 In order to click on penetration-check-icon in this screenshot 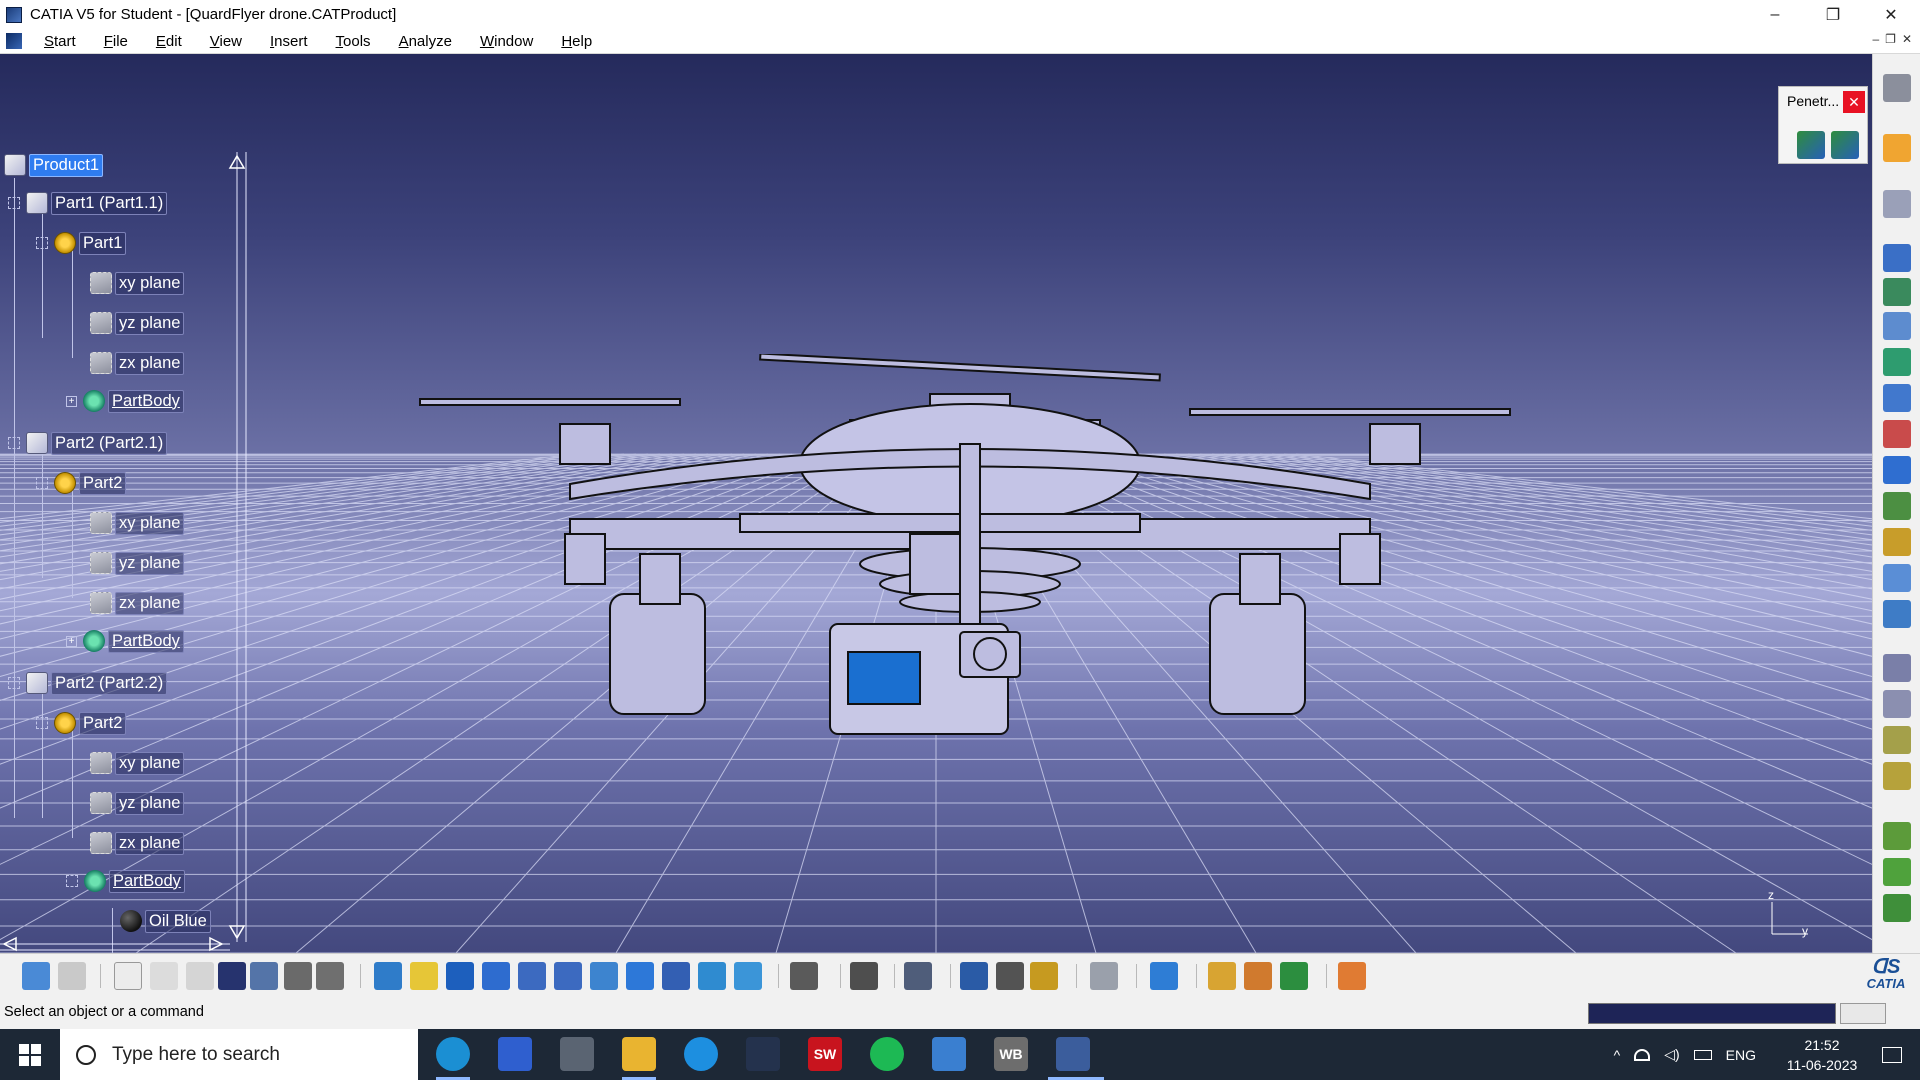, I will do `click(1811, 145)`.